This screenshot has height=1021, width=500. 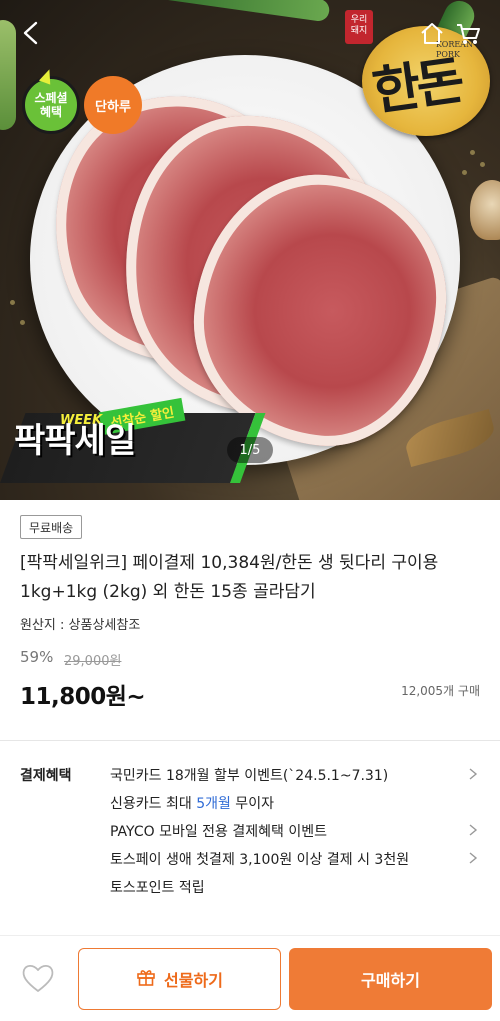 I want to click on benefit-text: 신용카드 최대 5개월 무이자, so click(x=192, y=803).